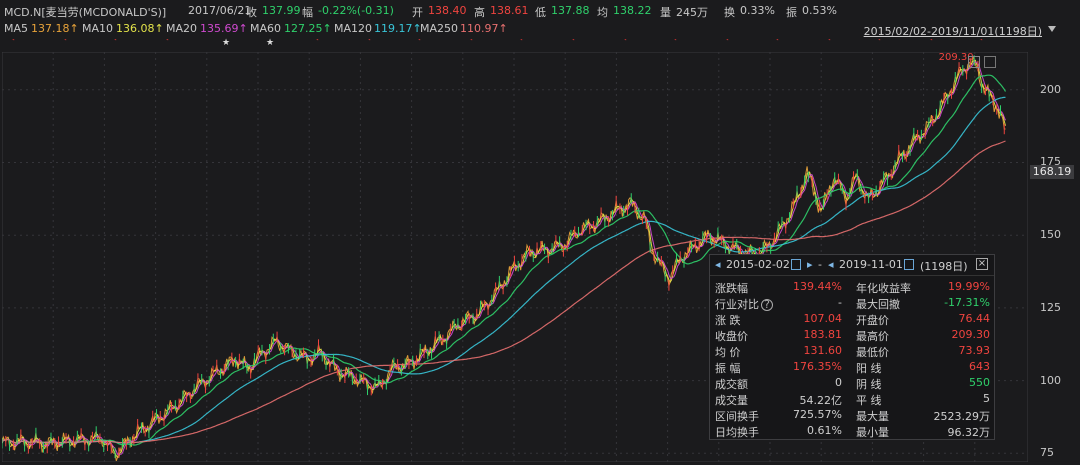  I want to click on stats-value: 176.35%, so click(817, 366).